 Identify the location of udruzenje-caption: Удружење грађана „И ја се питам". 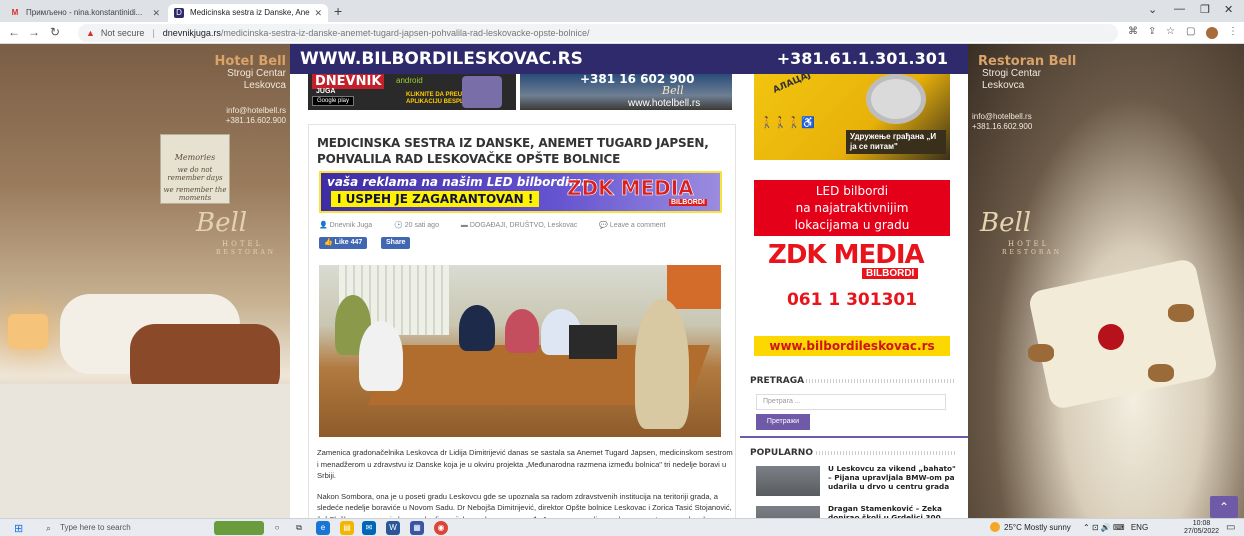
(896, 142).